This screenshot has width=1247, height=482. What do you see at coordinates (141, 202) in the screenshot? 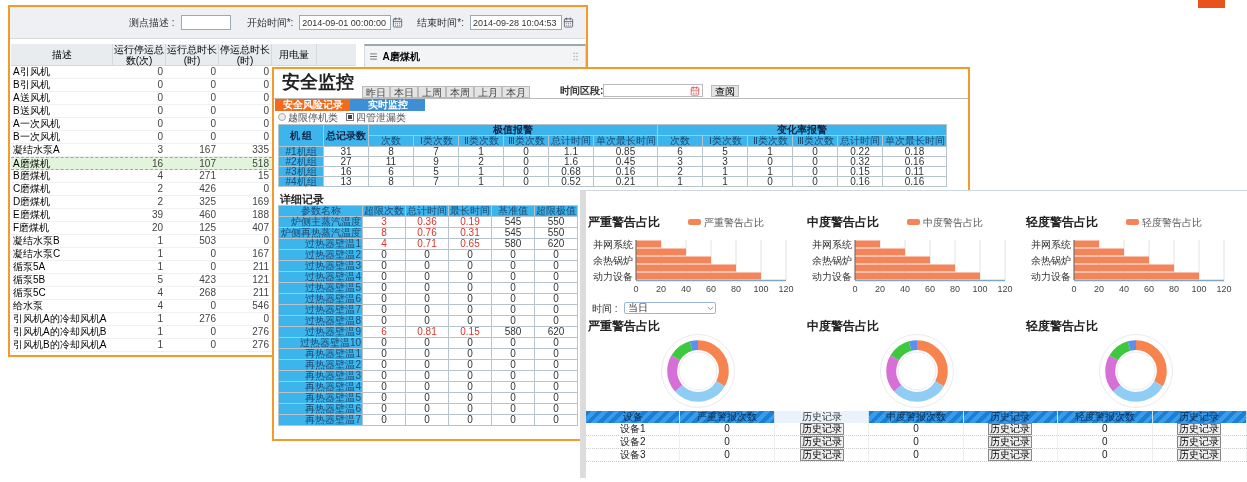
I see `table-row: D磨煤机 2 325 169` at bounding box center [141, 202].